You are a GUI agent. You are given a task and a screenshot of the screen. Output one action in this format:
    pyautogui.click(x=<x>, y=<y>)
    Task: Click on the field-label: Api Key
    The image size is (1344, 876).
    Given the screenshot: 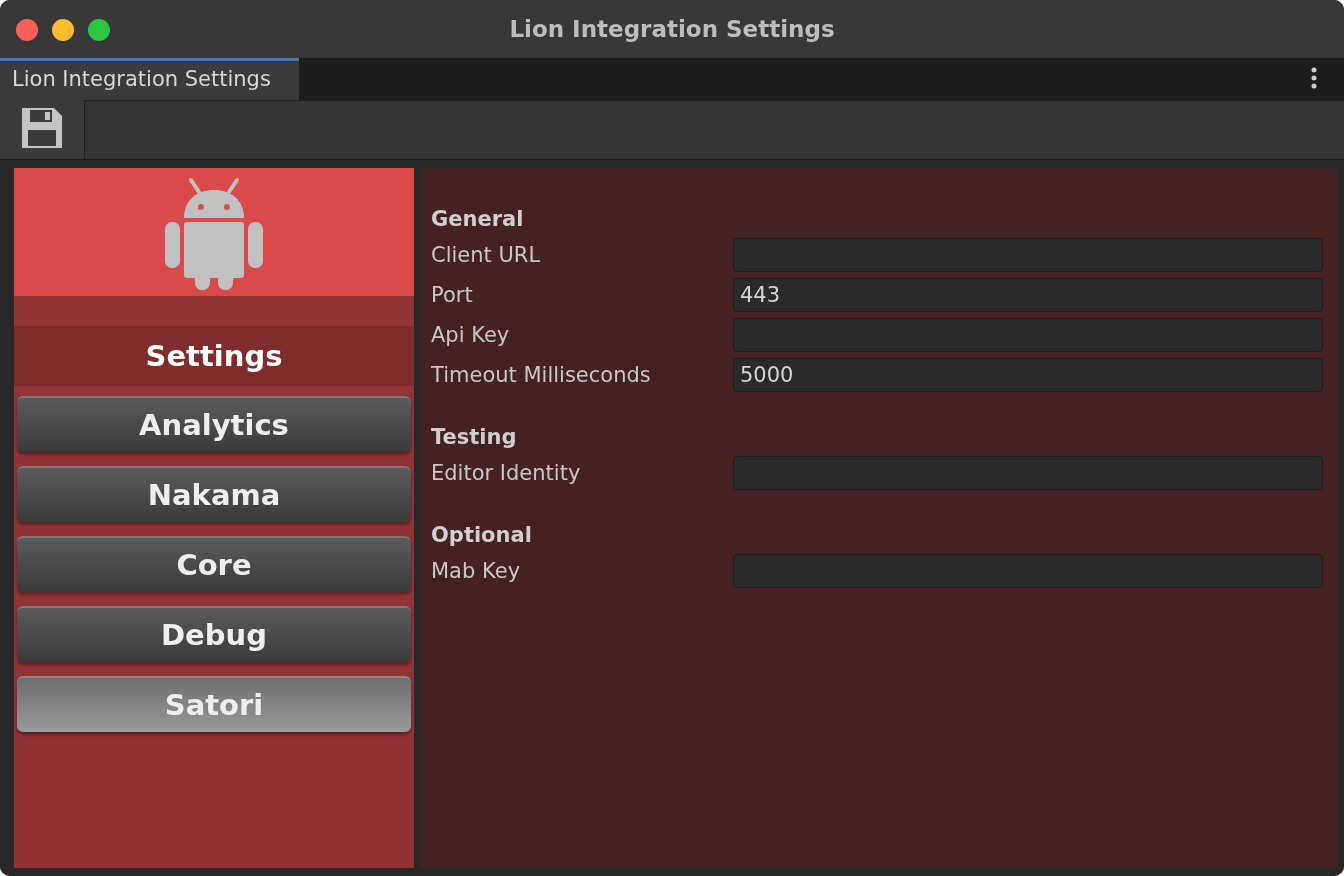 What is the action you would take?
    pyautogui.click(x=471, y=335)
    